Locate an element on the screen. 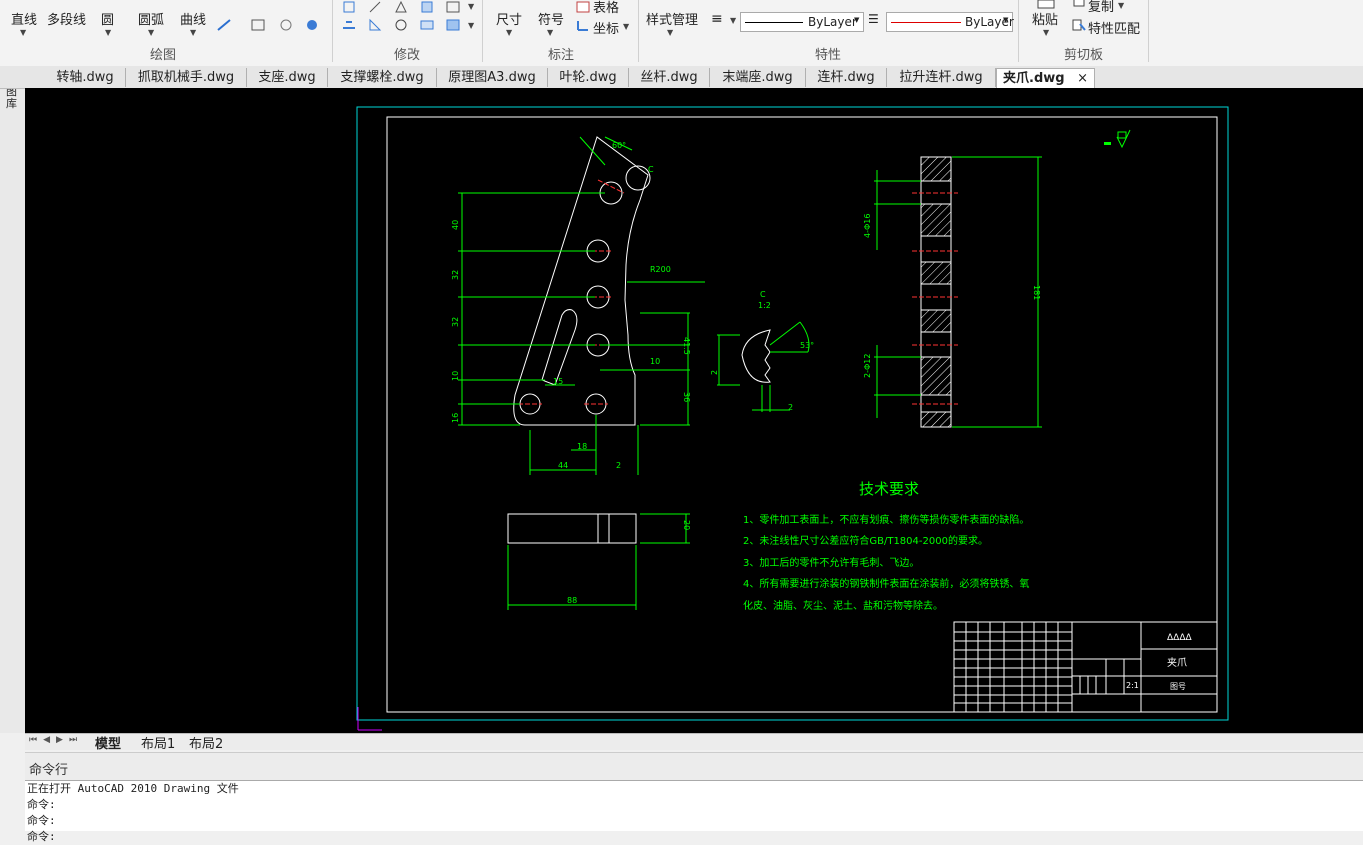 Image resolution: width=1363 pixels, height=845 pixels. explode-icon is located at coordinates (453, 25).